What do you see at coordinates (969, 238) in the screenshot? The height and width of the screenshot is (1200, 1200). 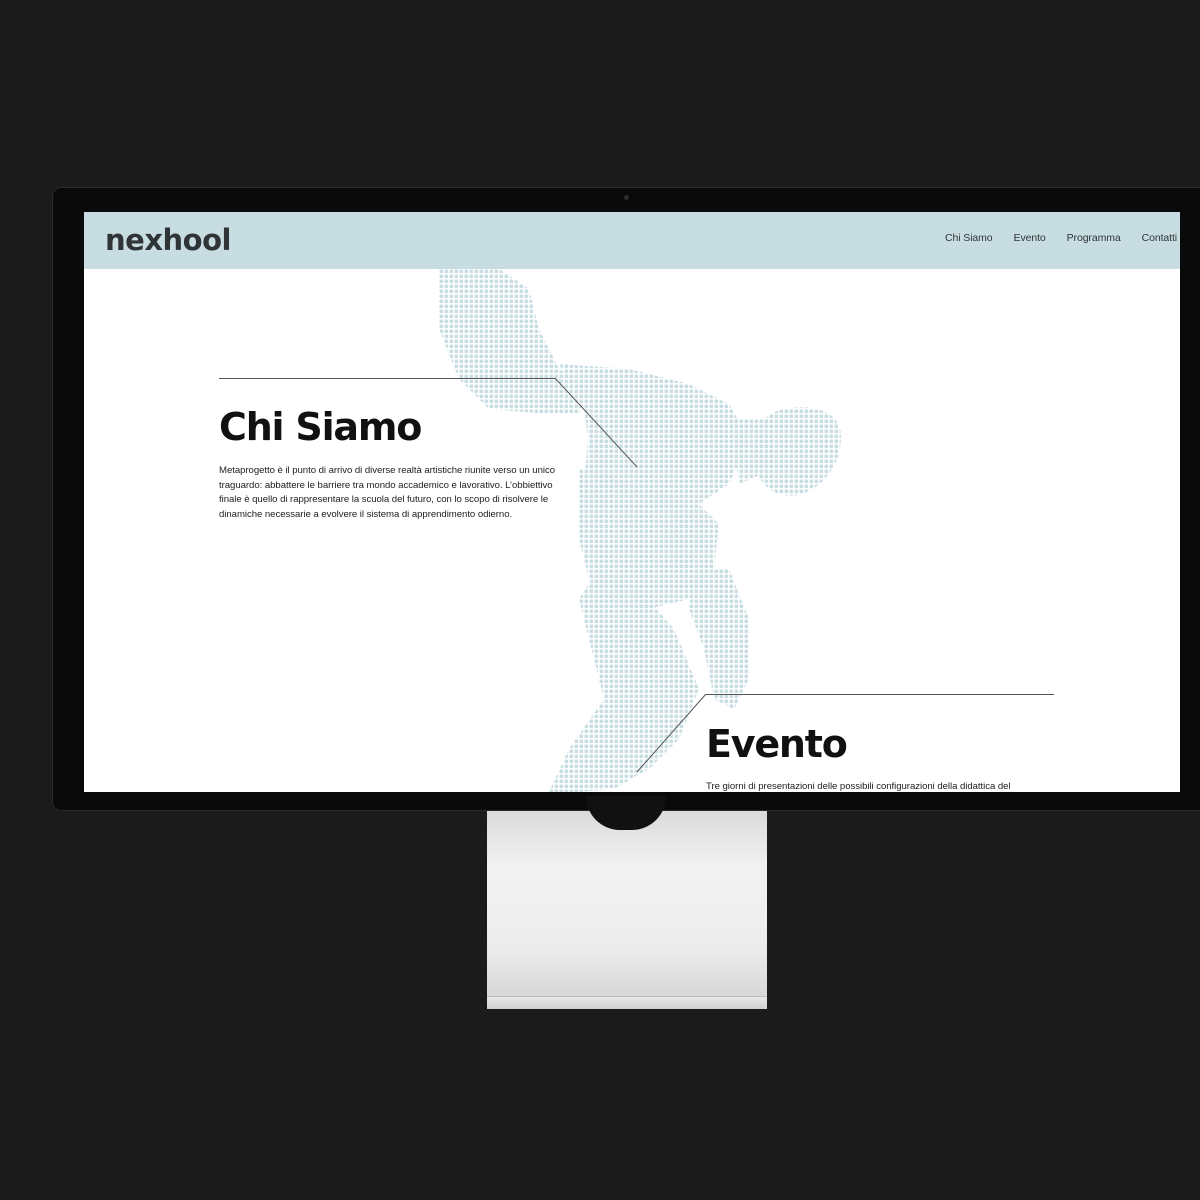 I see `nav-item-chi-siamo: Chi Siamo` at bounding box center [969, 238].